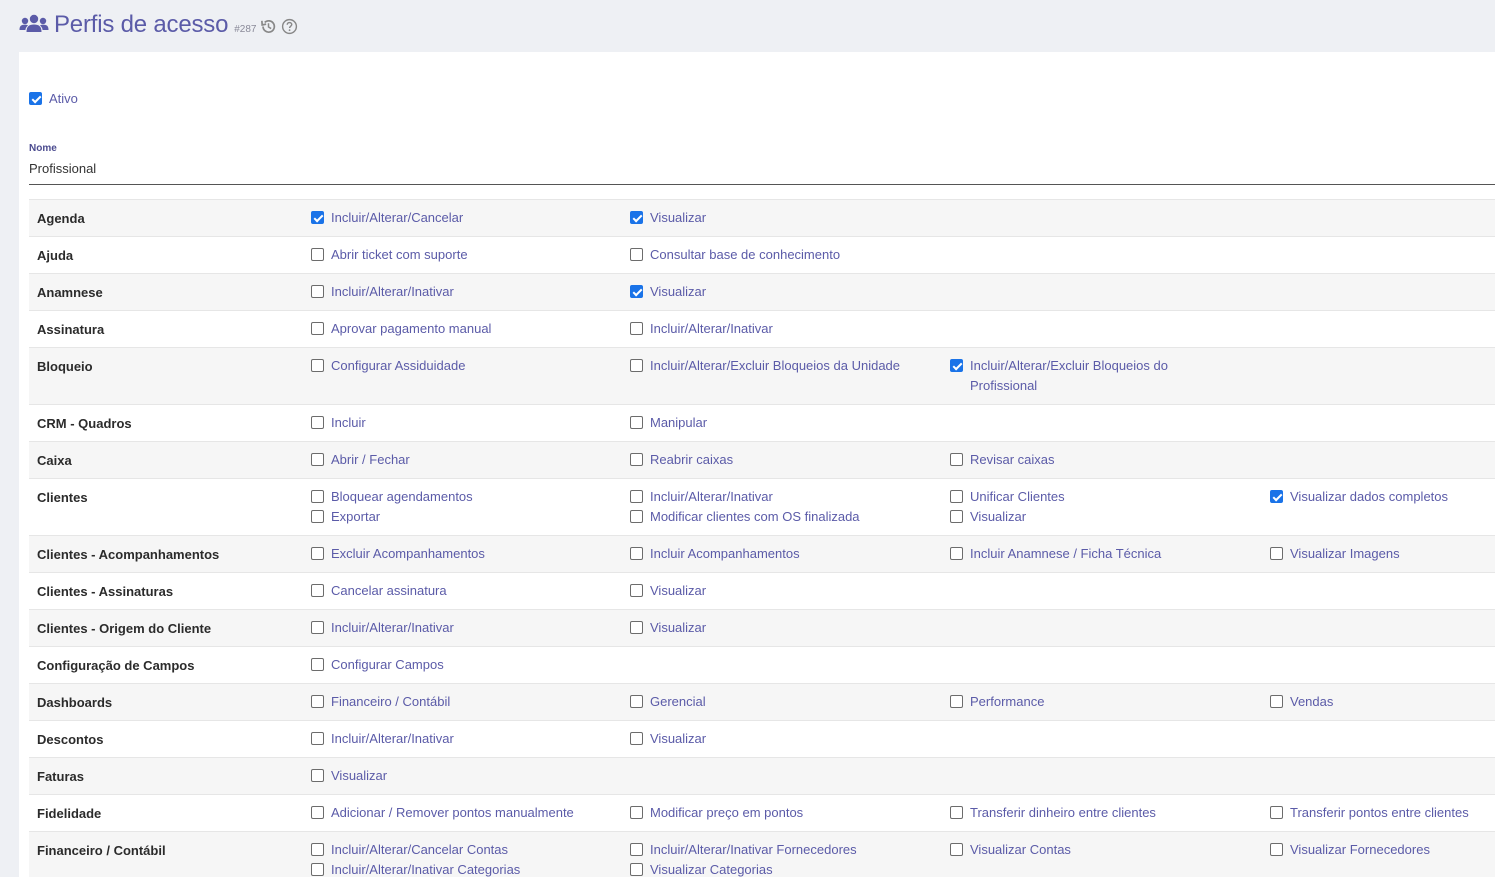 Image resolution: width=1495 pixels, height=877 pixels. I want to click on permission-financeiro-contabil-visualizar-fornecedores: Visualizar Fornecedores, so click(1350, 850).